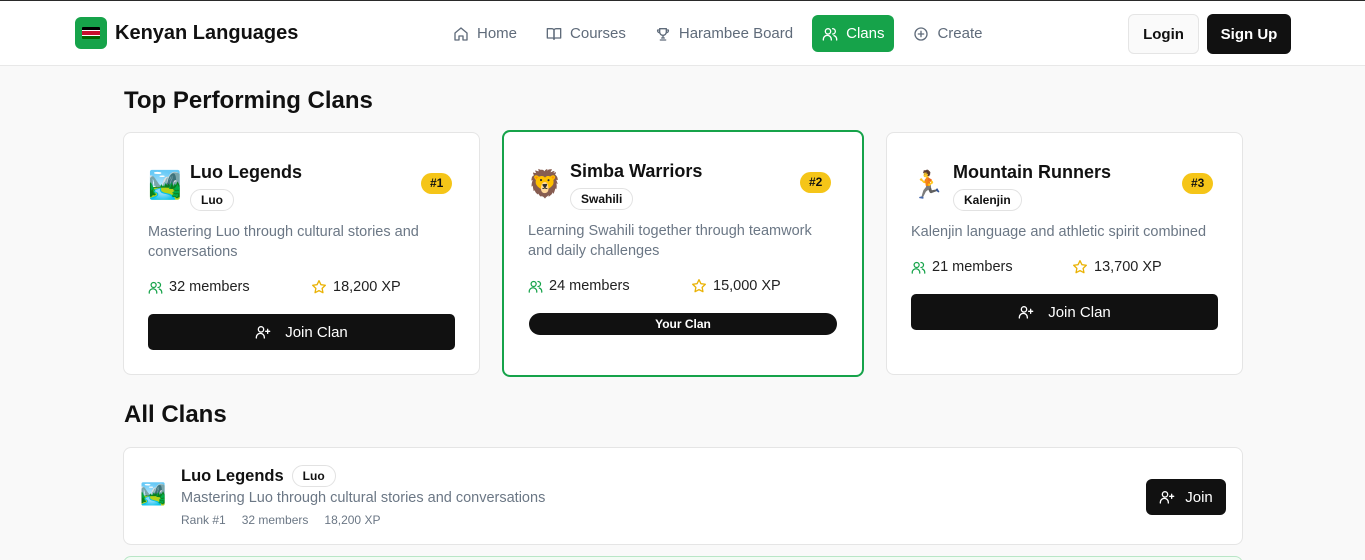 The width and height of the screenshot is (1365, 560). Describe the element at coordinates (248, 100) in the screenshot. I see `top-clans-heading: Top Performing Clans` at that location.